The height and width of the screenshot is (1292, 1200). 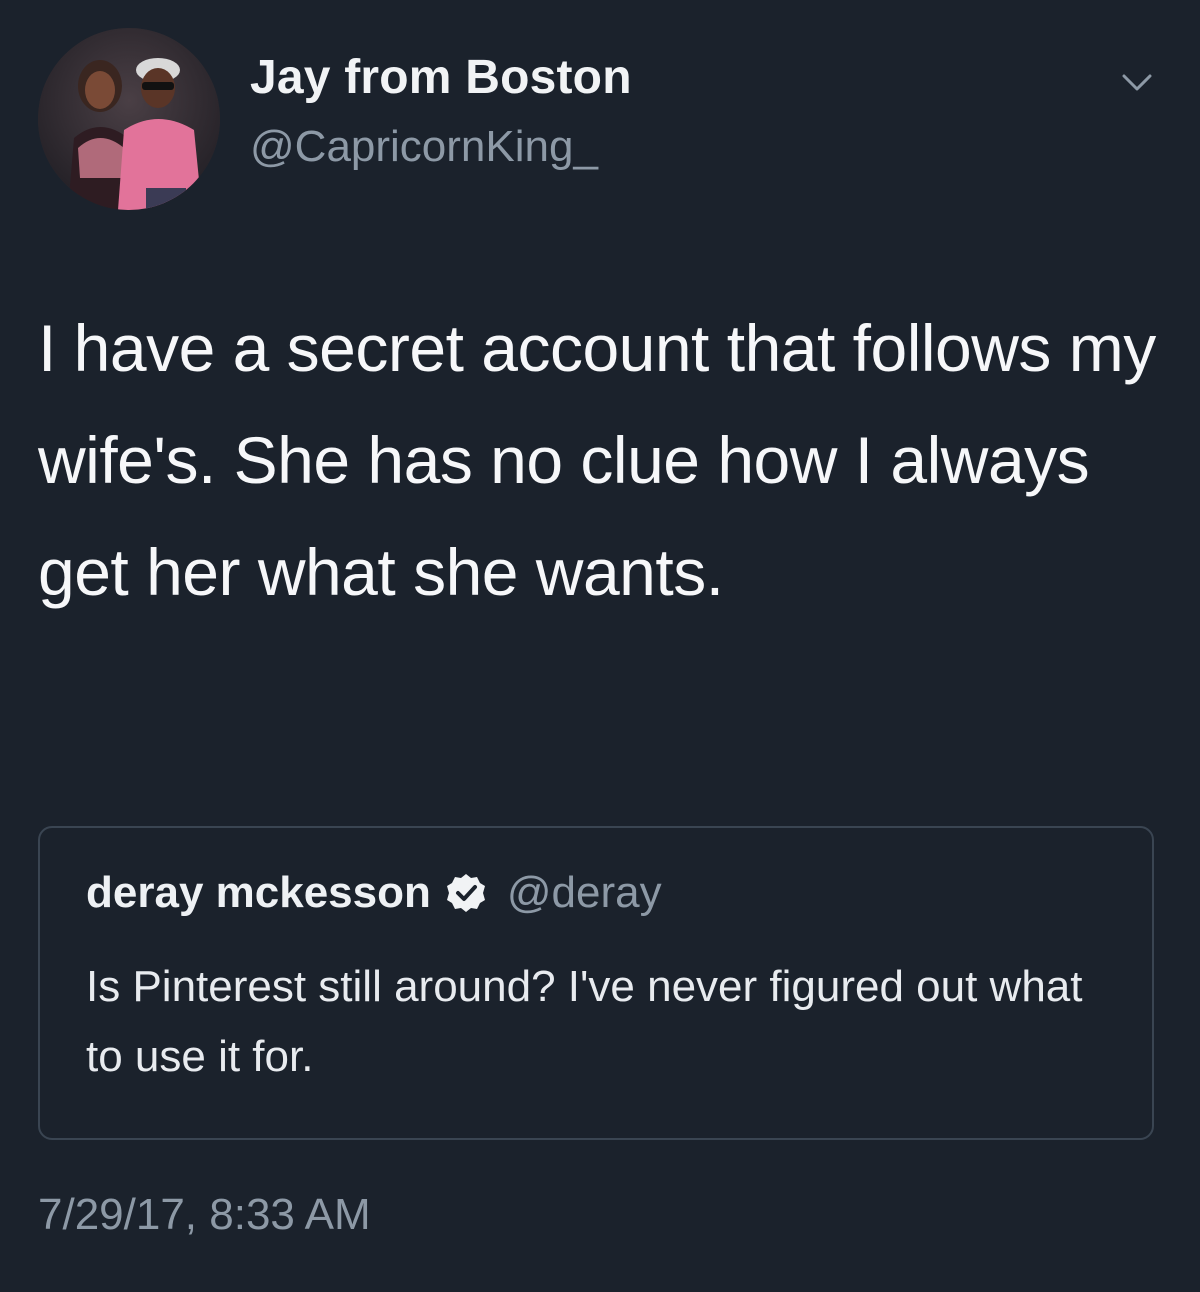 I want to click on quoted-author-name: deray mckesson, so click(x=258, y=892).